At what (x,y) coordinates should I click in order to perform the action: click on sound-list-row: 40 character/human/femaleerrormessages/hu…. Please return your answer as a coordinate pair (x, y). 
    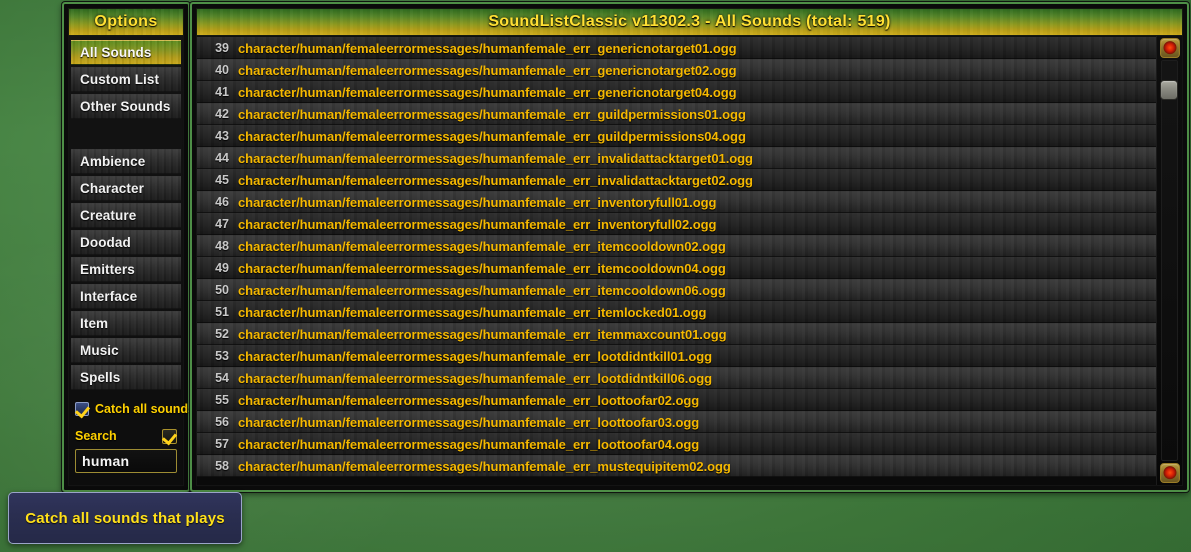
    Looking at the image, I should click on (676, 70).